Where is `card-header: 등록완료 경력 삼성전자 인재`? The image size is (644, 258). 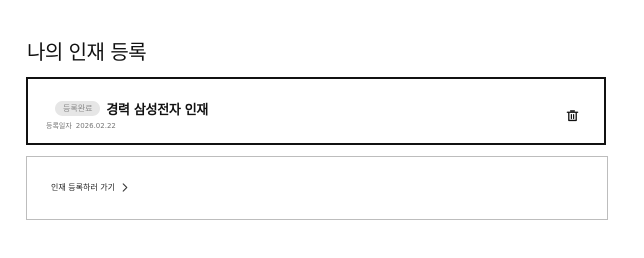 card-header: 등록완료 경력 삼성전자 인재 is located at coordinates (131, 108).